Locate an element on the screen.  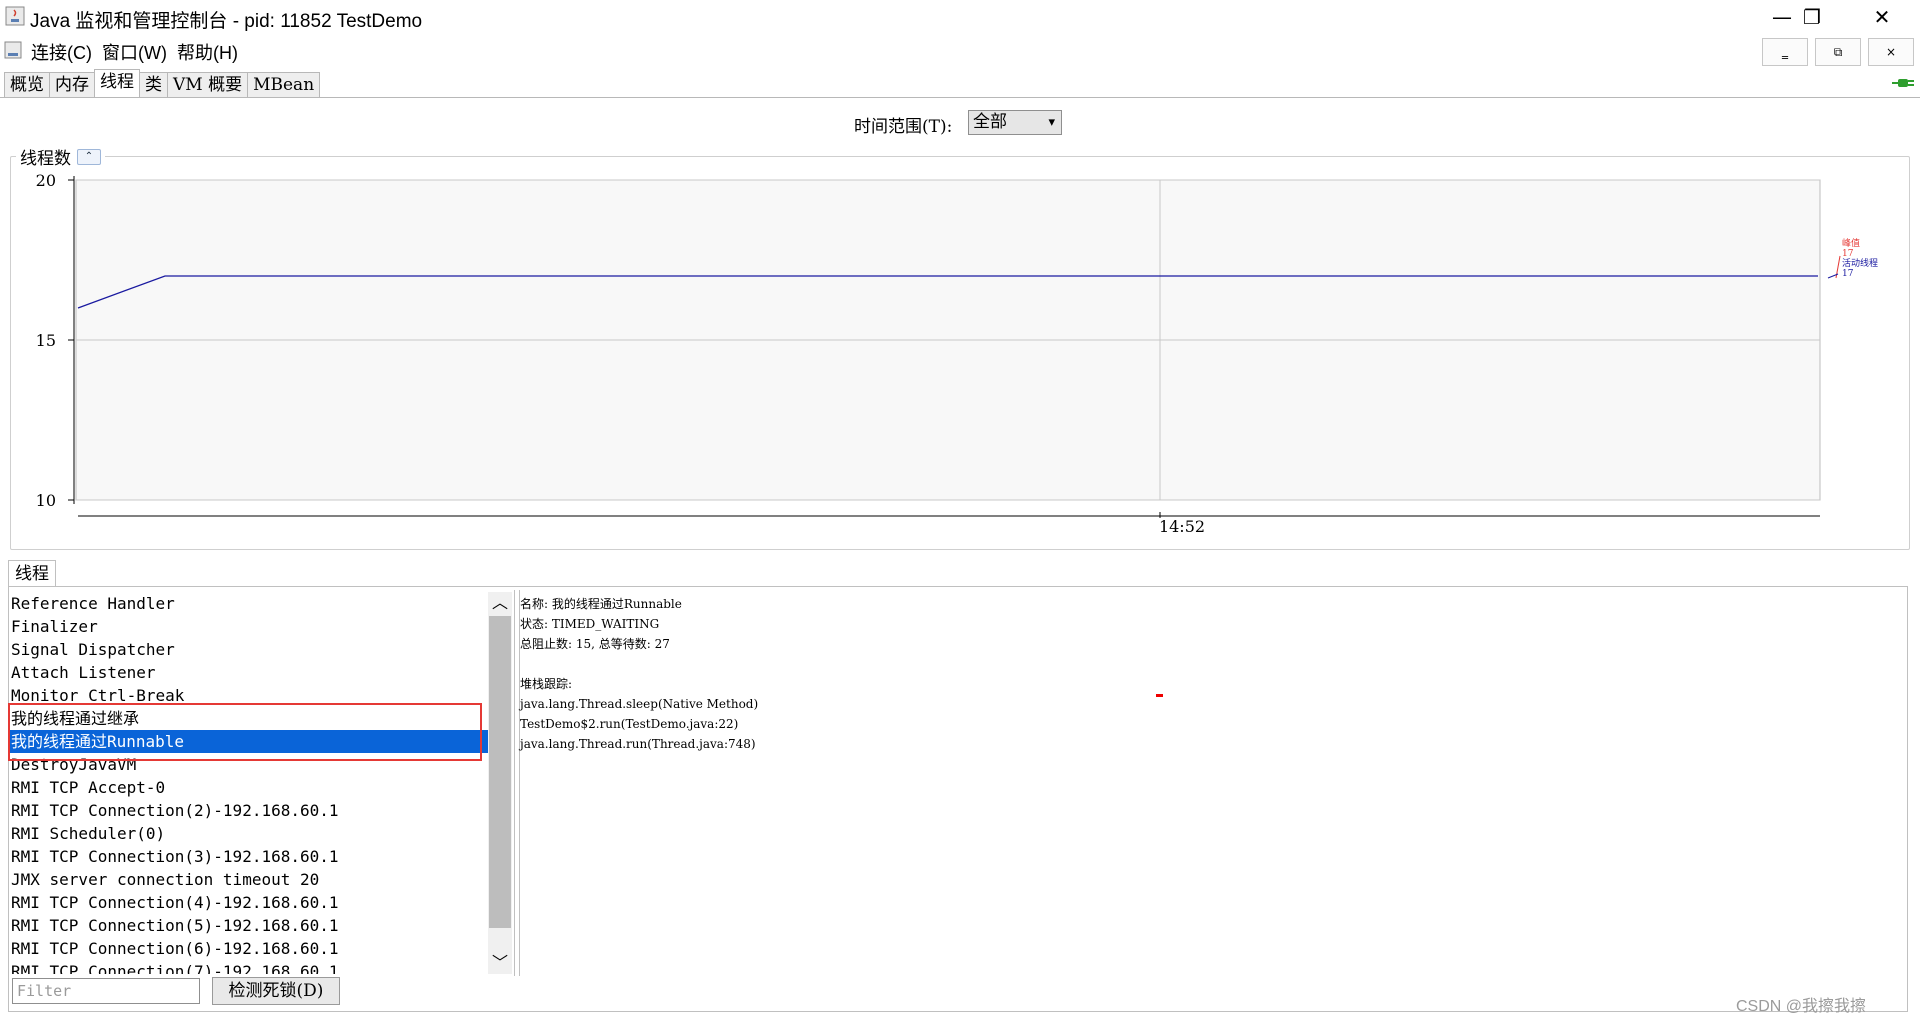
scroll-thumb is located at coordinates (500, 772).